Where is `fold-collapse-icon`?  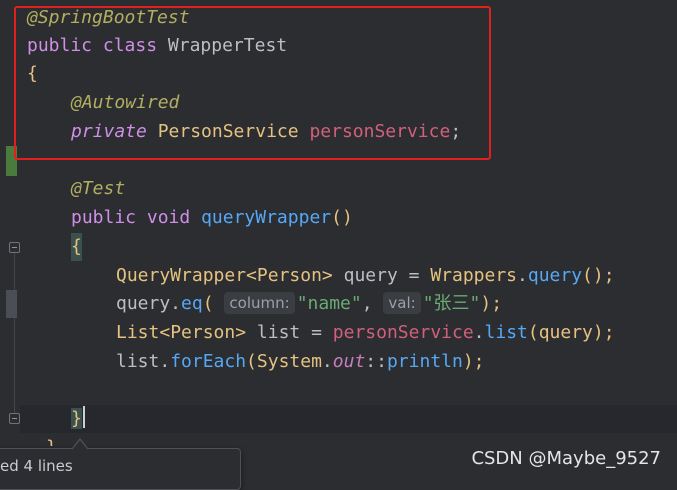
fold-collapse-icon is located at coordinates (14, 247).